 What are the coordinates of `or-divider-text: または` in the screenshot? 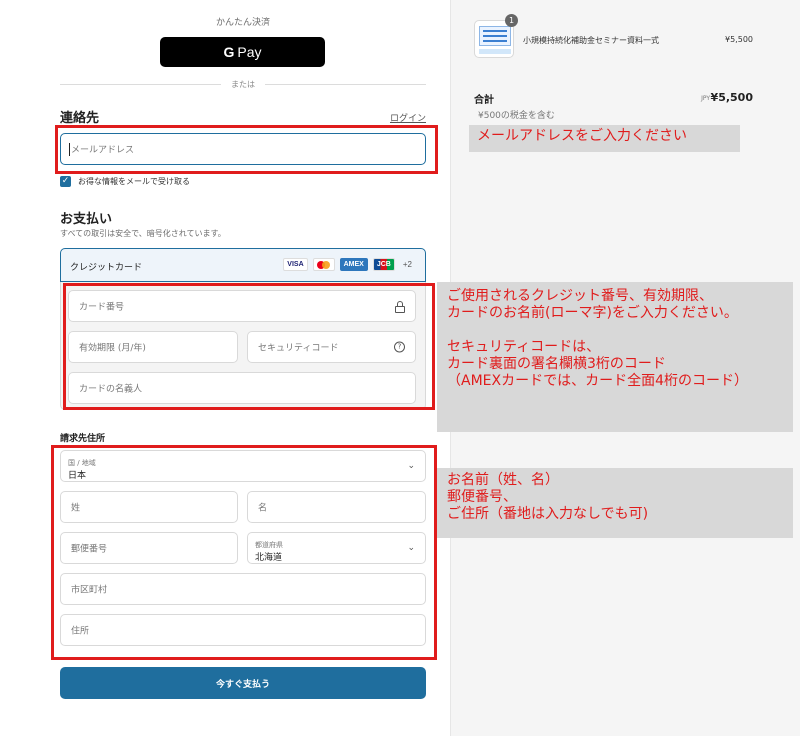 It's located at (243, 84).